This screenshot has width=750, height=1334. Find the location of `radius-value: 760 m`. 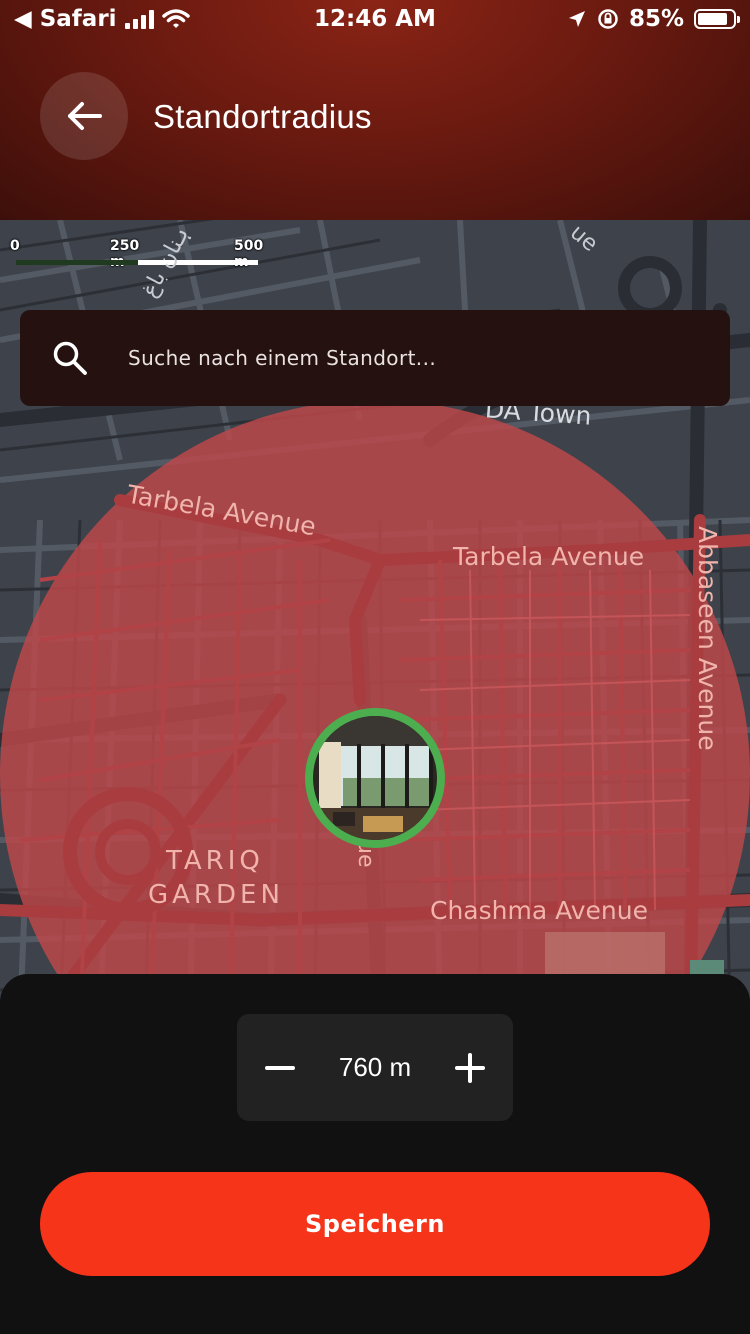

radius-value: 760 m is located at coordinates (375, 1067).